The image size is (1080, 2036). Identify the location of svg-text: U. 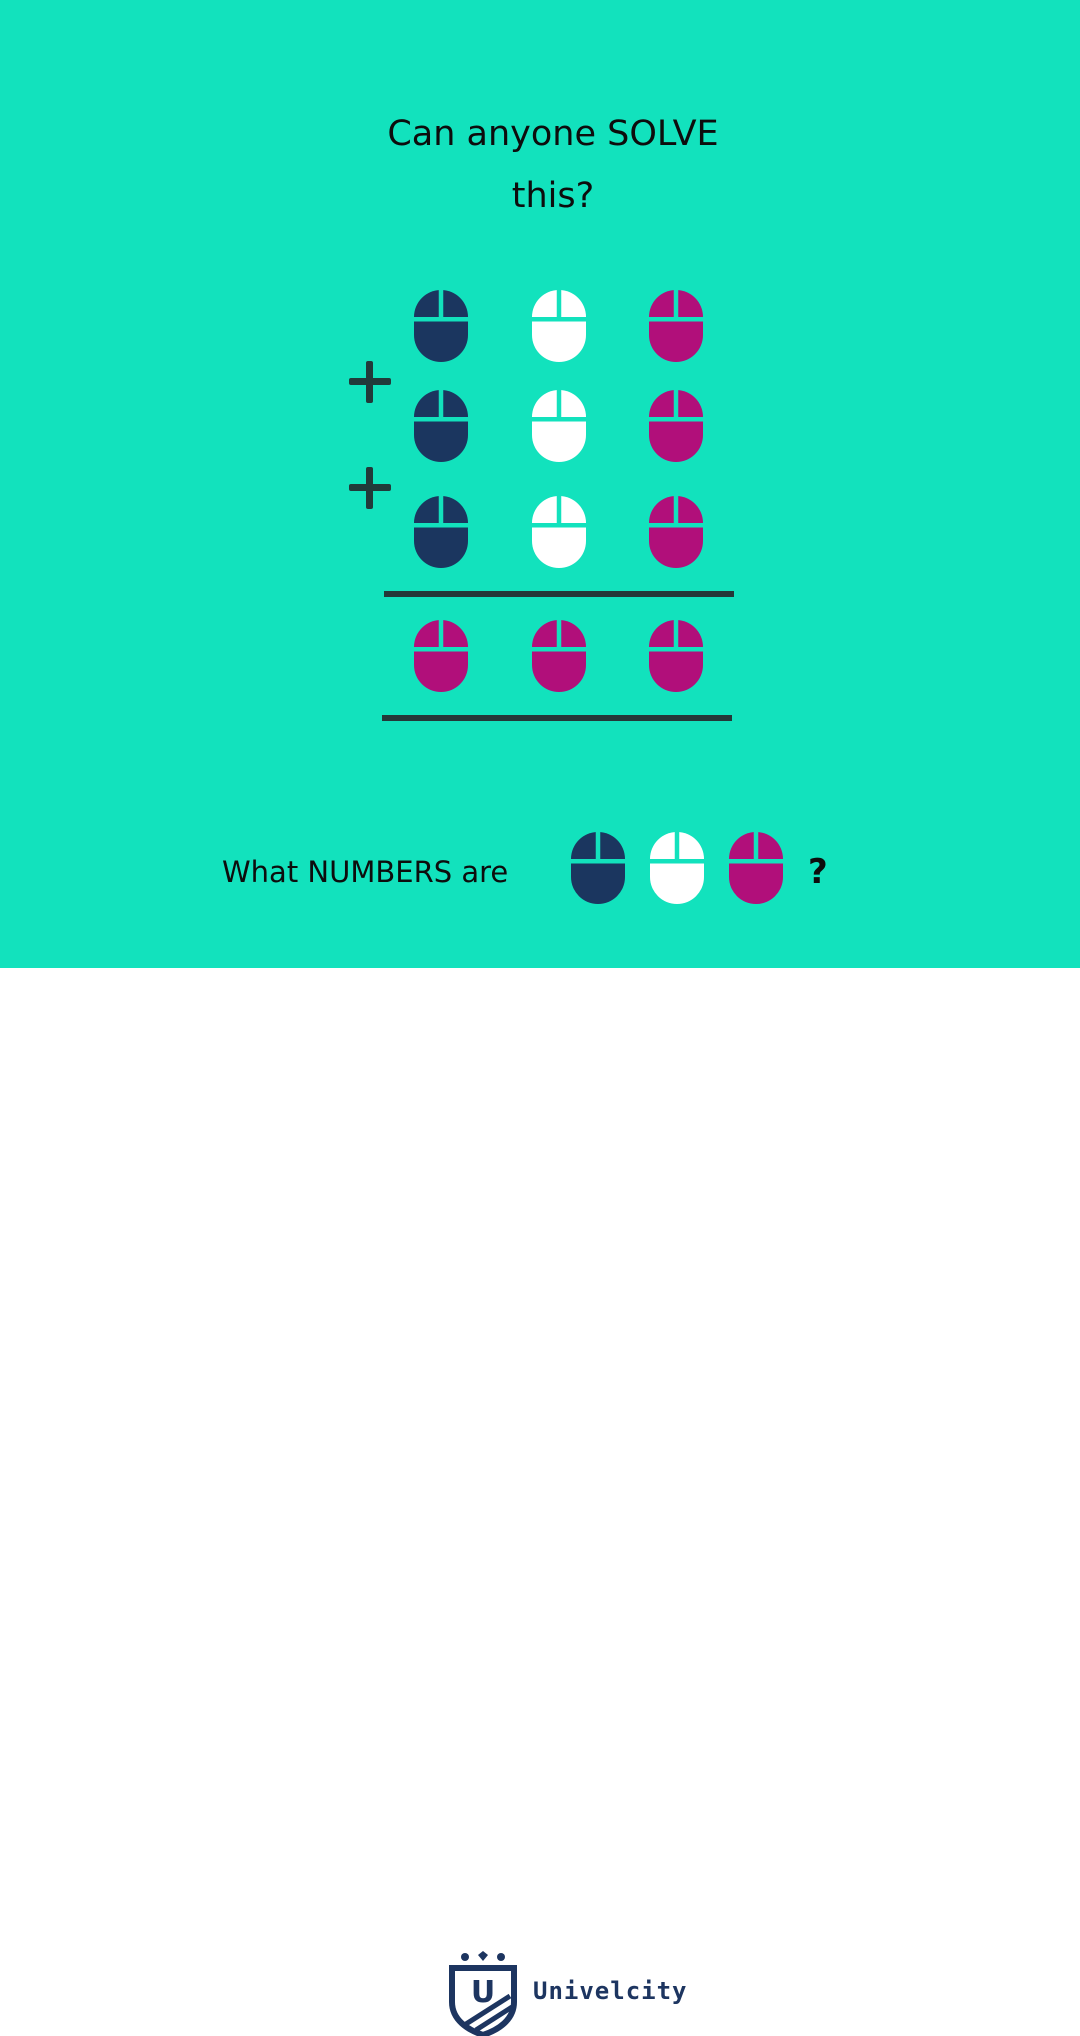
(483, 1992).